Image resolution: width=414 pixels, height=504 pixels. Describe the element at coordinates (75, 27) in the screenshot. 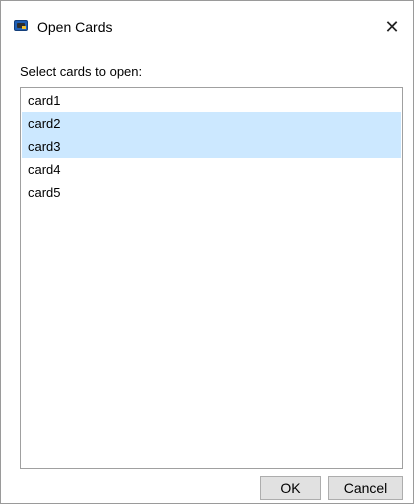

I see `window-title: Open Cards` at that location.